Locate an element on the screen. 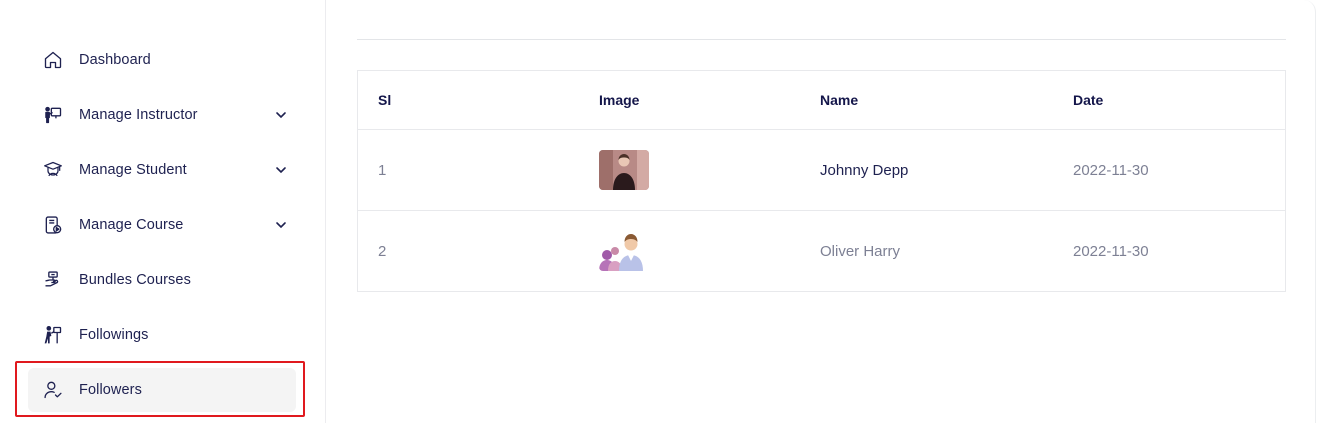 Image resolution: width=1322 pixels, height=423 pixels. sidebar-item-label: Manage Student is located at coordinates (133, 170).